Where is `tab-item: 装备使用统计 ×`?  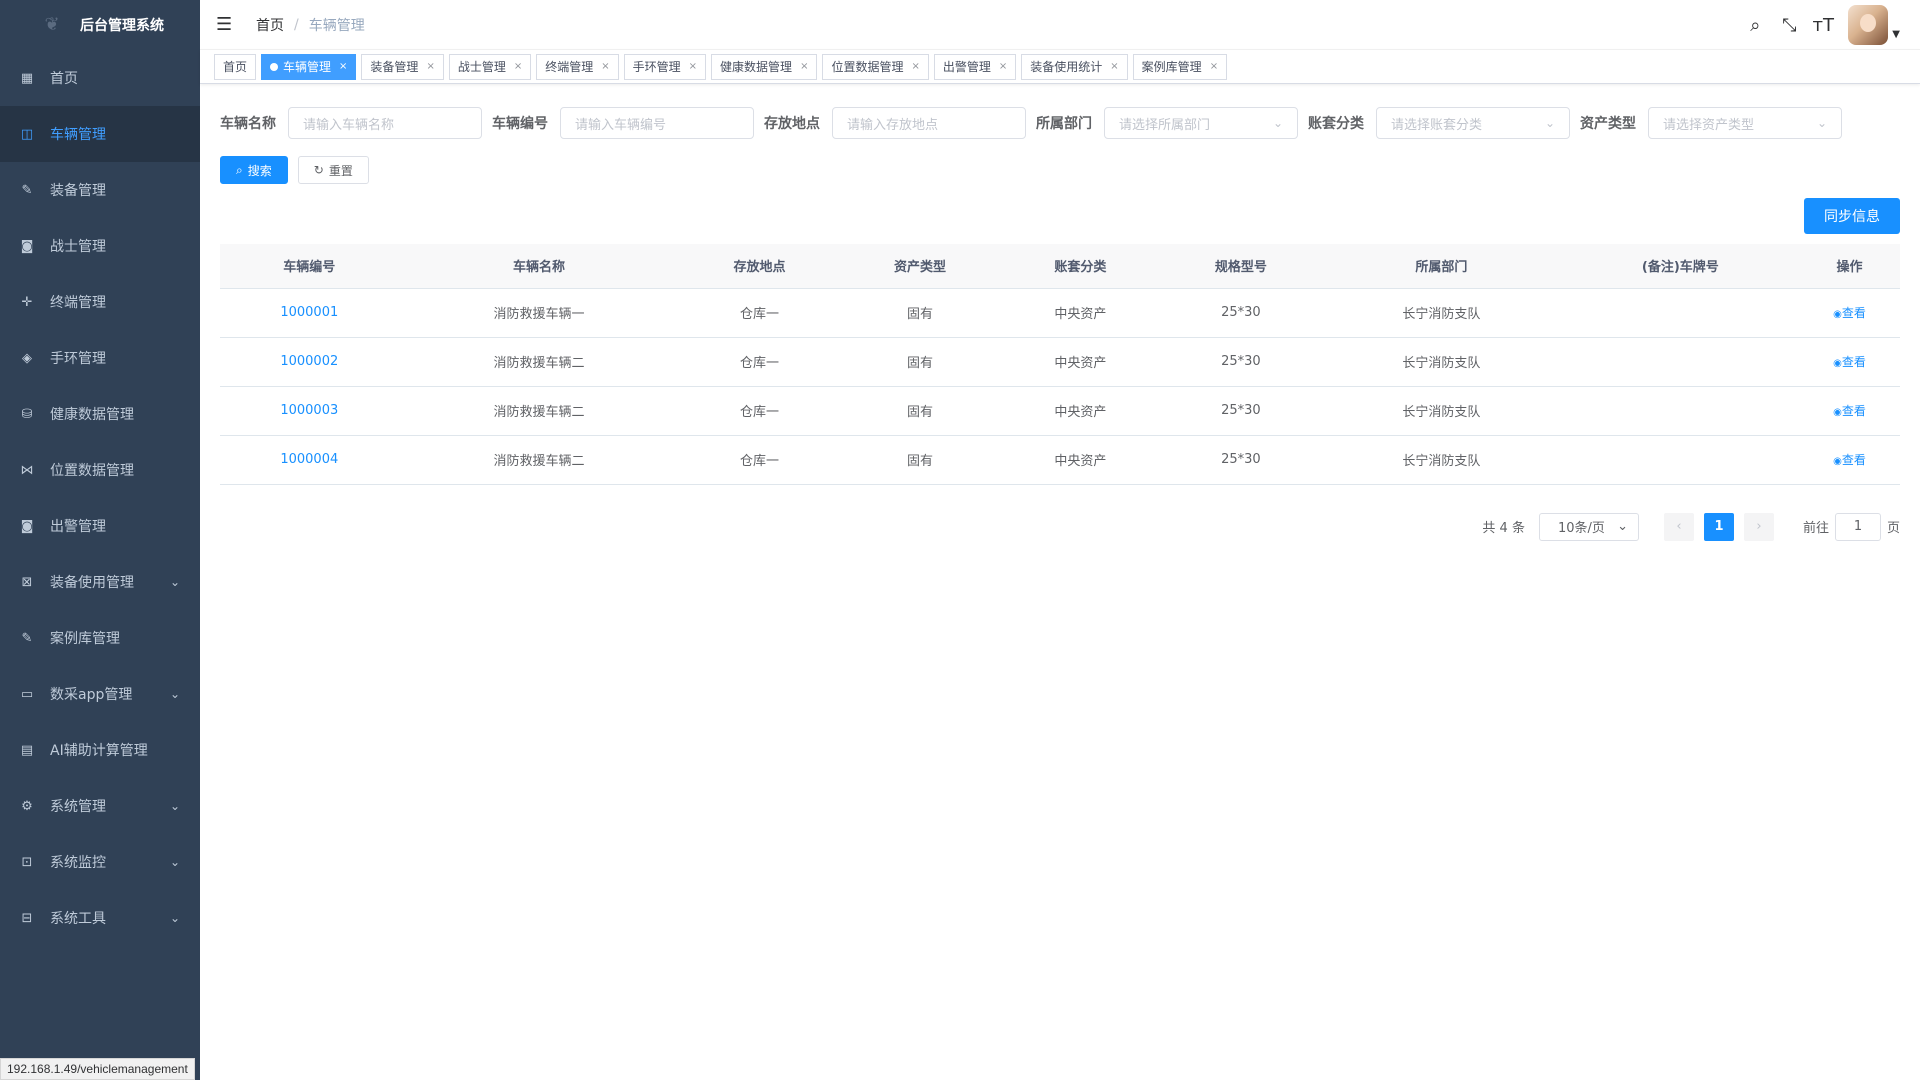
tab-item: 装备使用统计 × is located at coordinates (1074, 66).